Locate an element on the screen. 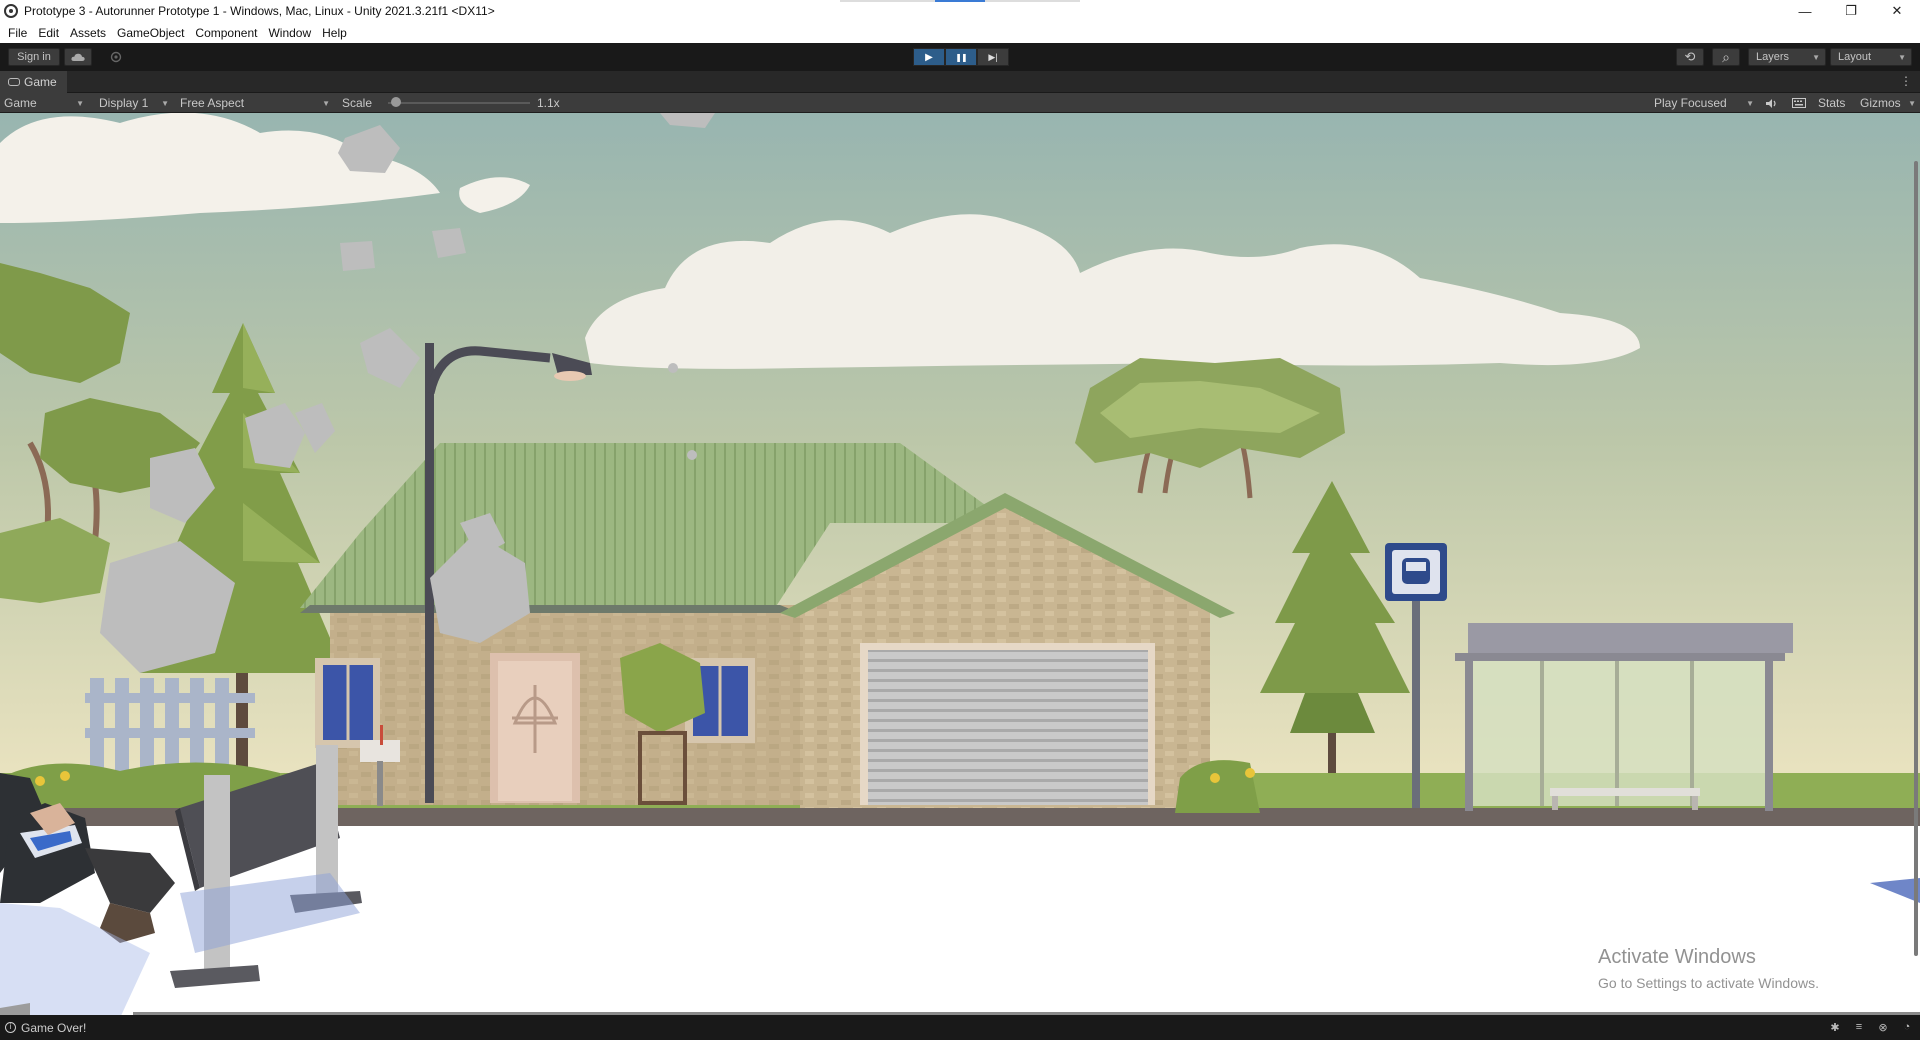  layers-dropdown: Layers ▼ is located at coordinates (1787, 57).